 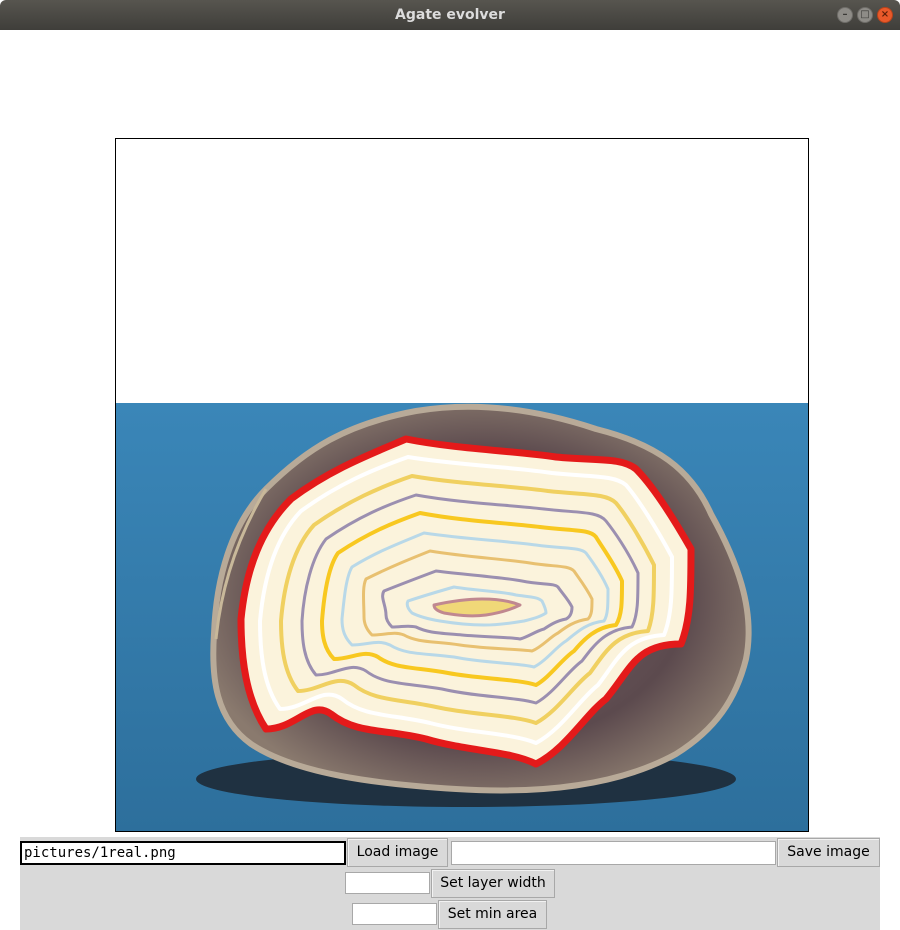 I want to click on load-image-button: Load image, so click(x=397, y=852).